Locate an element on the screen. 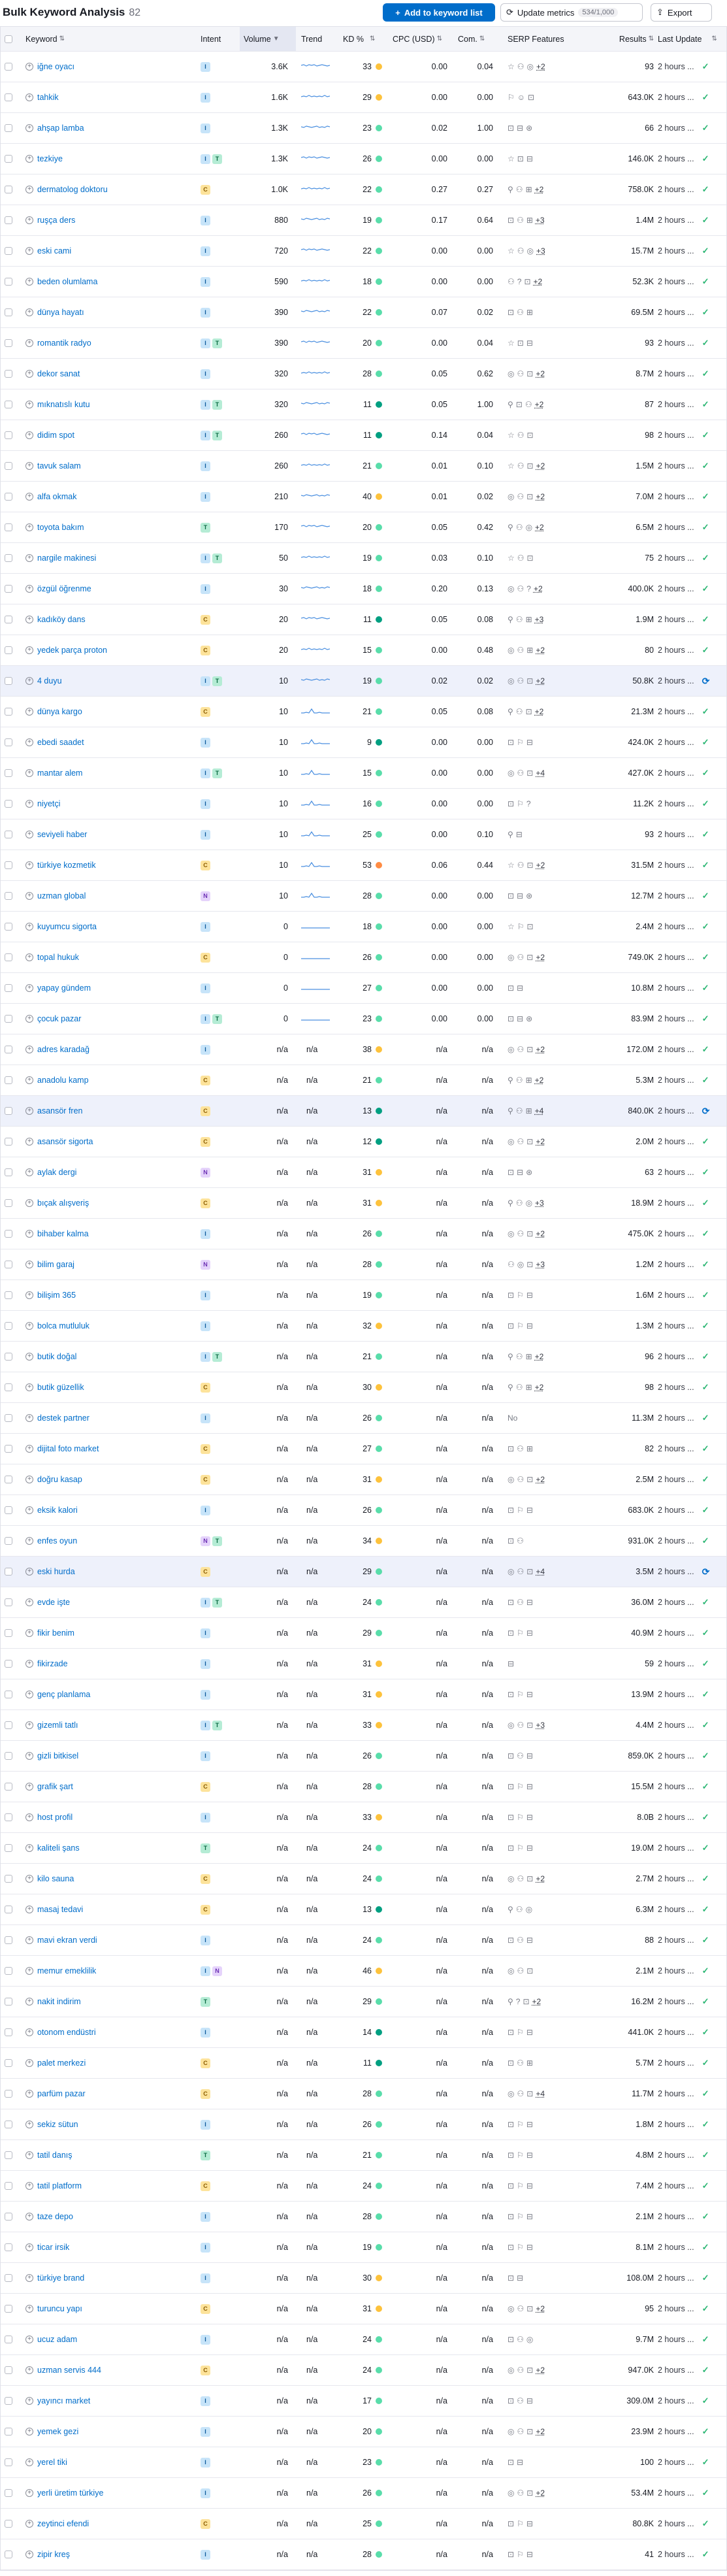 Image resolution: width=727 pixels, height=2576 pixels. keyword-link: otonom endüstri is located at coordinates (66, 2032).